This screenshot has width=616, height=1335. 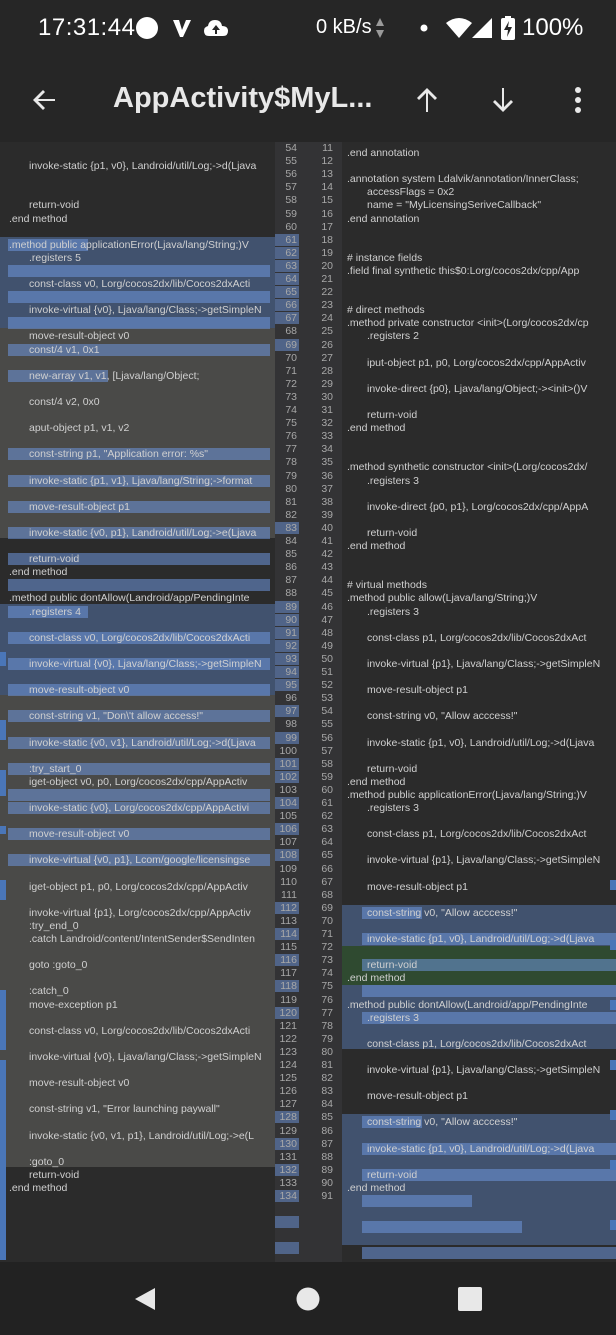 I want to click on left-line-number: 96, so click(x=291, y=698).